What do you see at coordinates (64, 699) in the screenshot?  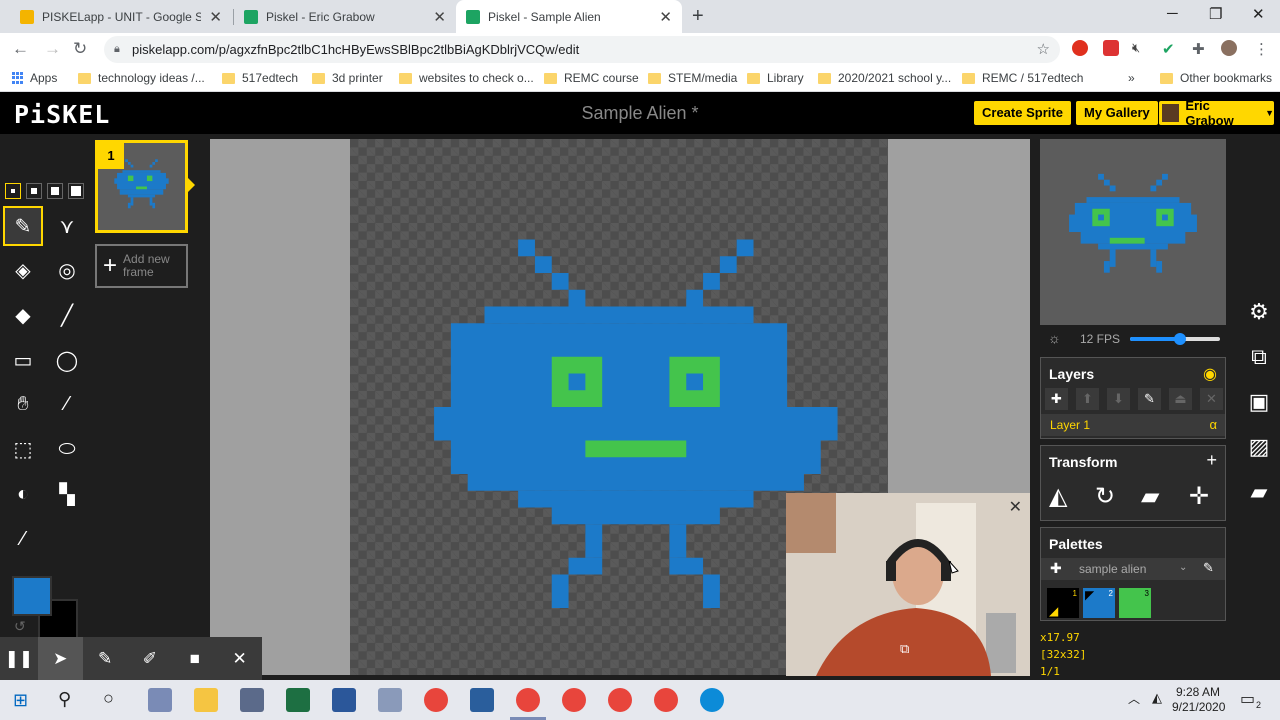 I see `search-icon: ⚲` at bounding box center [64, 699].